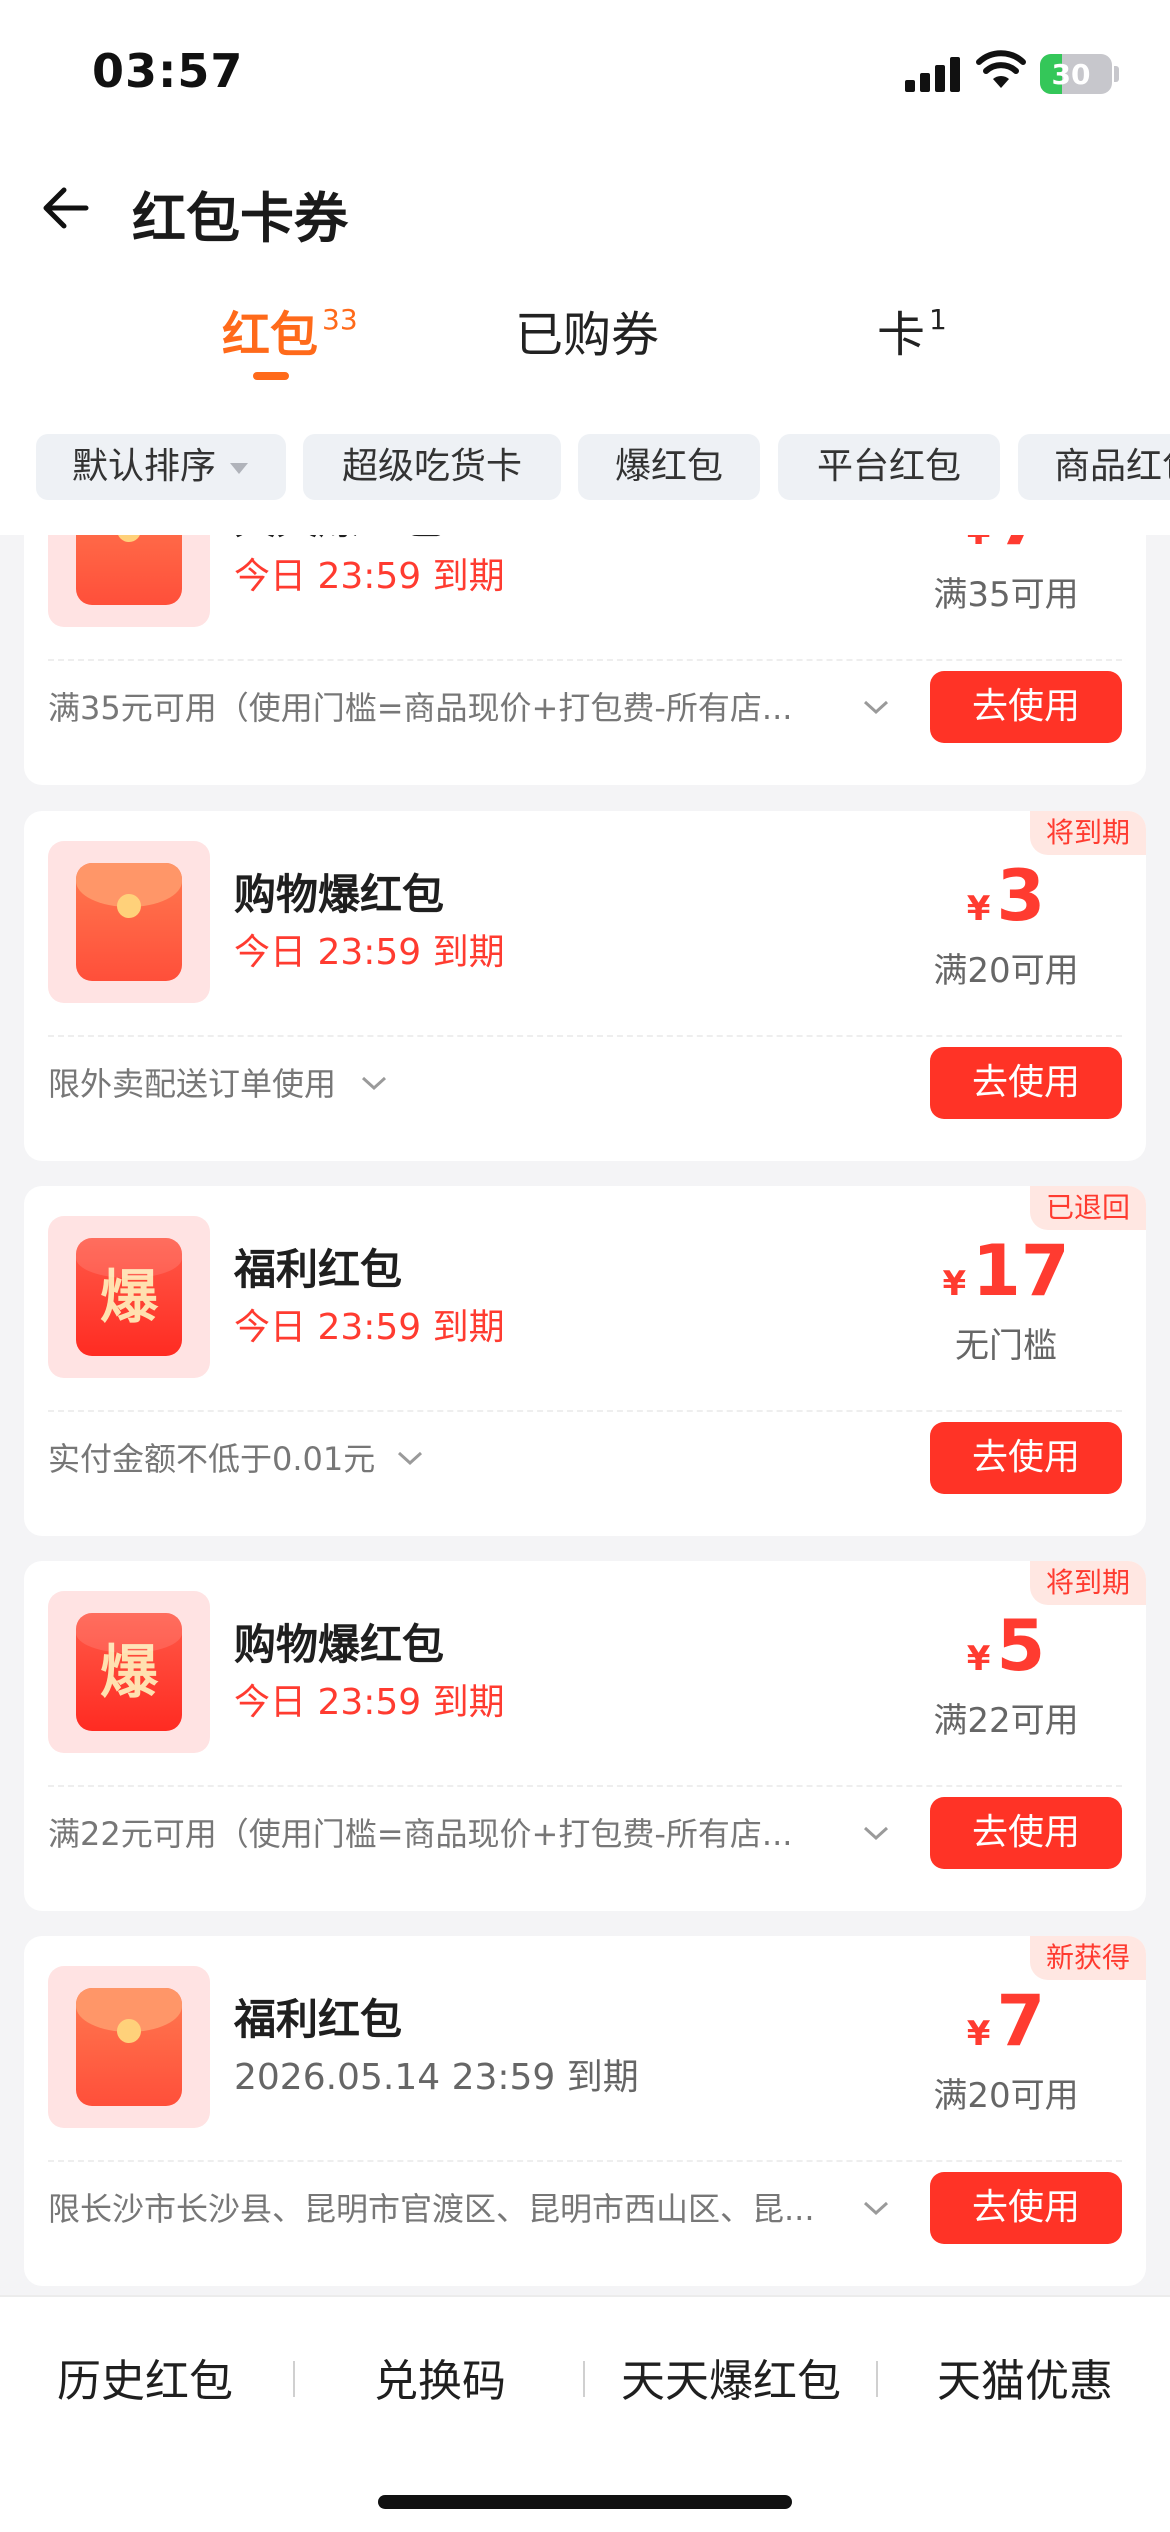  I want to click on tab-red-packets: 红包 33, so click(290, 330).